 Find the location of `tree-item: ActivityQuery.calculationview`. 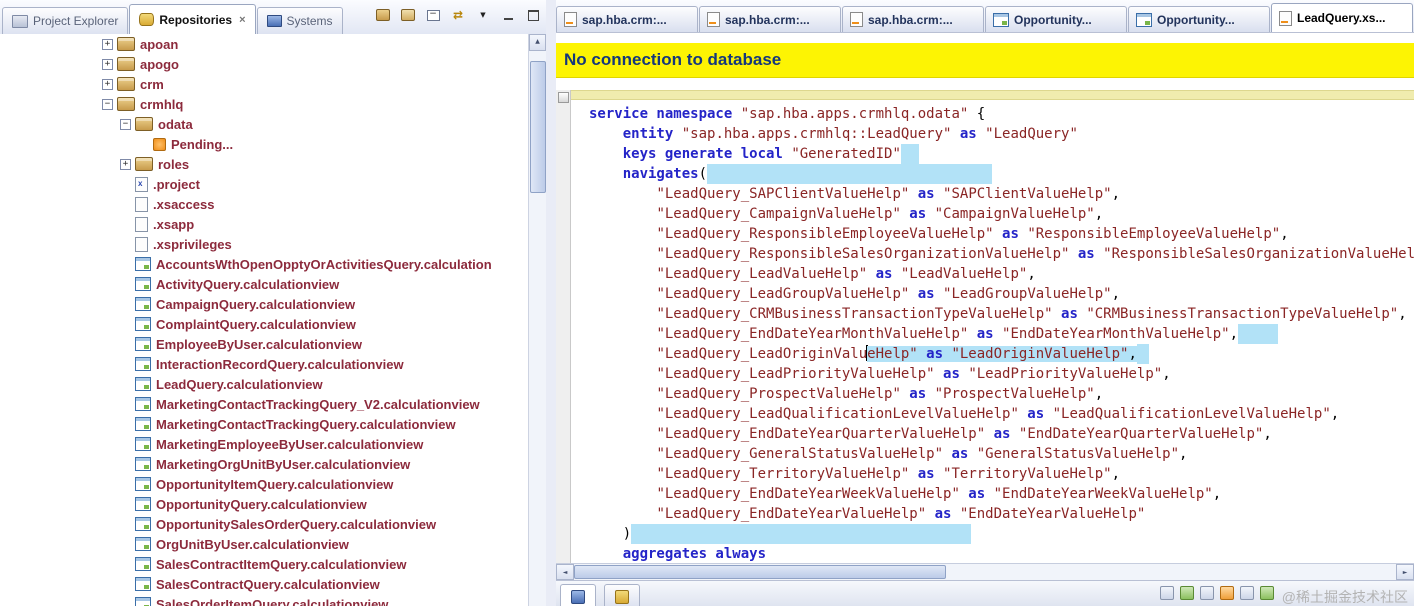

tree-item: ActivityQuery.calculationview is located at coordinates (264, 284).